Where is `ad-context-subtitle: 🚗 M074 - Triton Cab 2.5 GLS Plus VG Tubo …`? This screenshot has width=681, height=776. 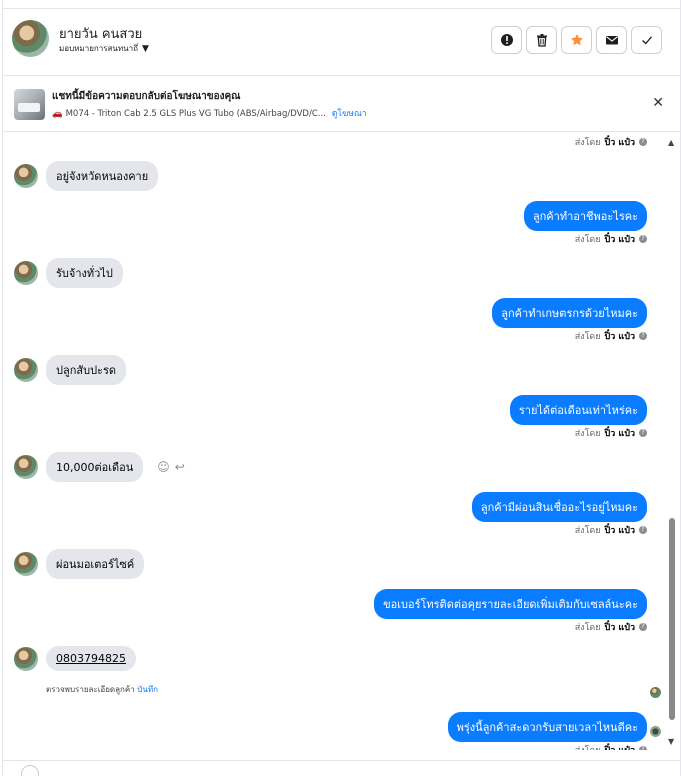
ad-context-subtitle: 🚗 M074 - Triton Cab 2.5 GLS Plus VG Tubo … is located at coordinates (209, 113).